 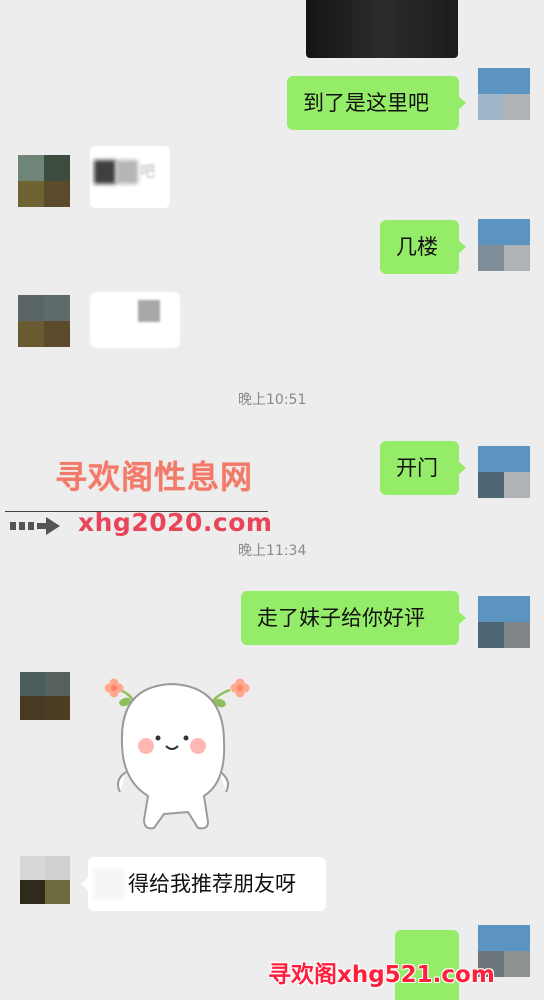 What do you see at coordinates (366, 103) in the screenshot?
I see `message-text: 到了是这里吧` at bounding box center [366, 103].